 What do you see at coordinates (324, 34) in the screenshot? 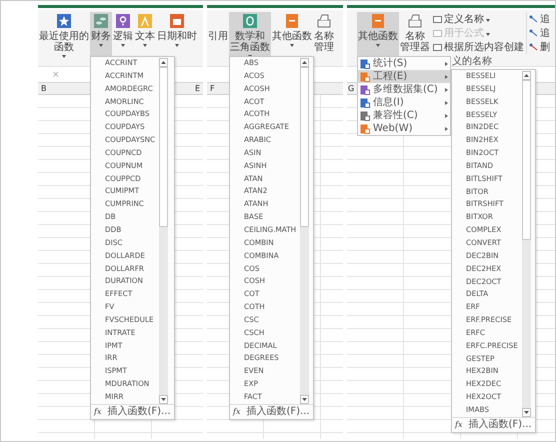
I see `ribbon-button: 名称 管理` at bounding box center [324, 34].